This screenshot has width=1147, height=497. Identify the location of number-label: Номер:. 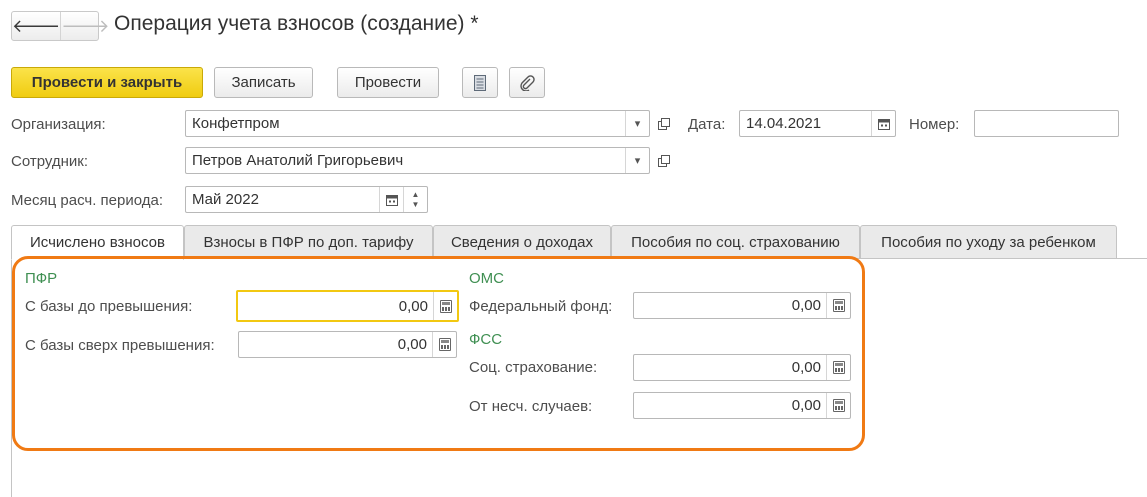
(934, 124).